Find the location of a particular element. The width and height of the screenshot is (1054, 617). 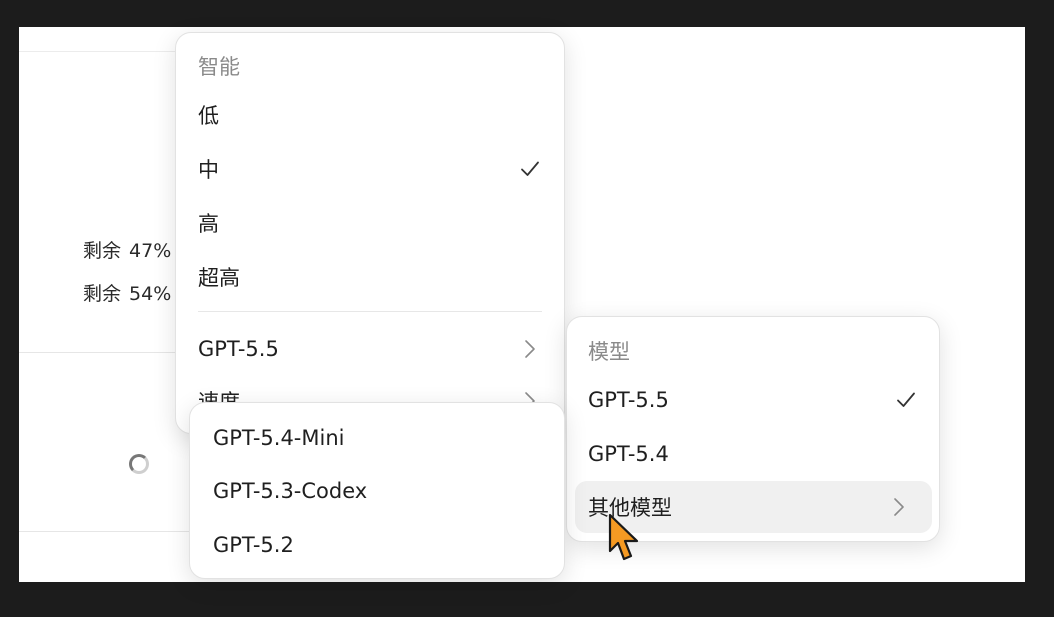

menu-item-gpt-5-5: GPT-5.5 is located at coordinates (753, 400).